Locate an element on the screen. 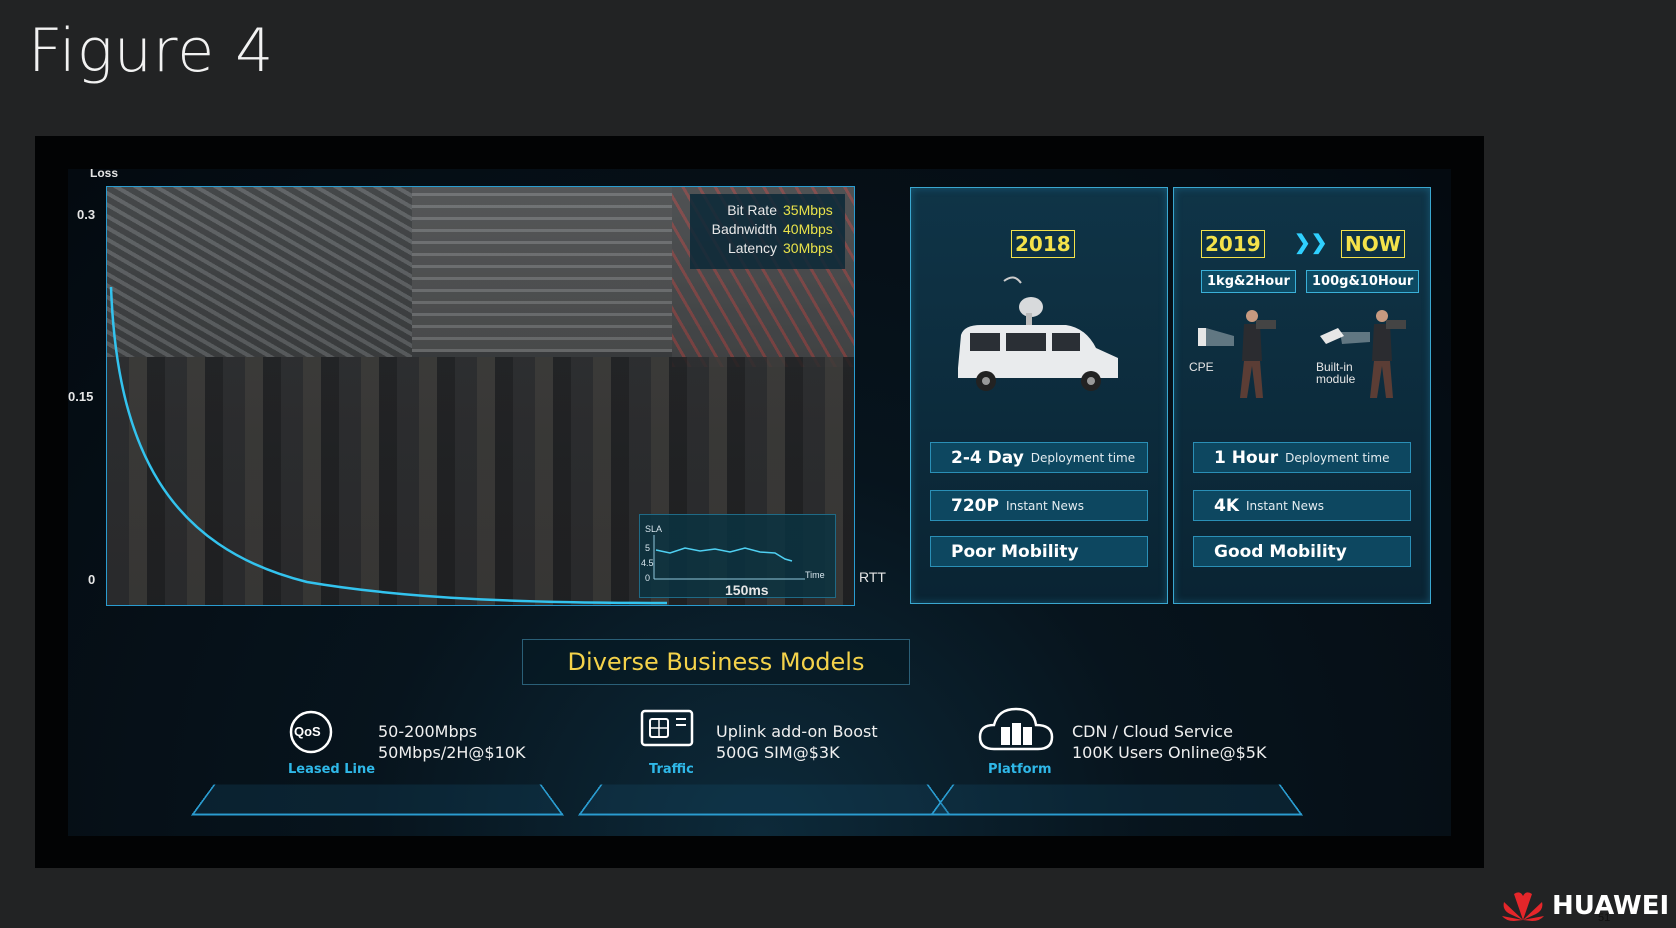  platform-cloud is located at coordinates (1116, 800).